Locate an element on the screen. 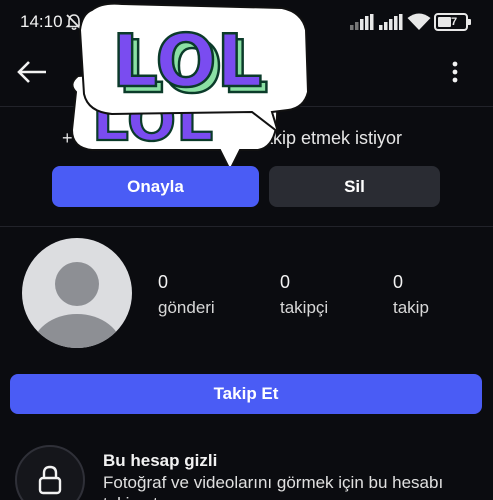 This screenshot has height=500, width=493. sticker-front-bubble: LOL LOL is located at coordinates (194, 68).